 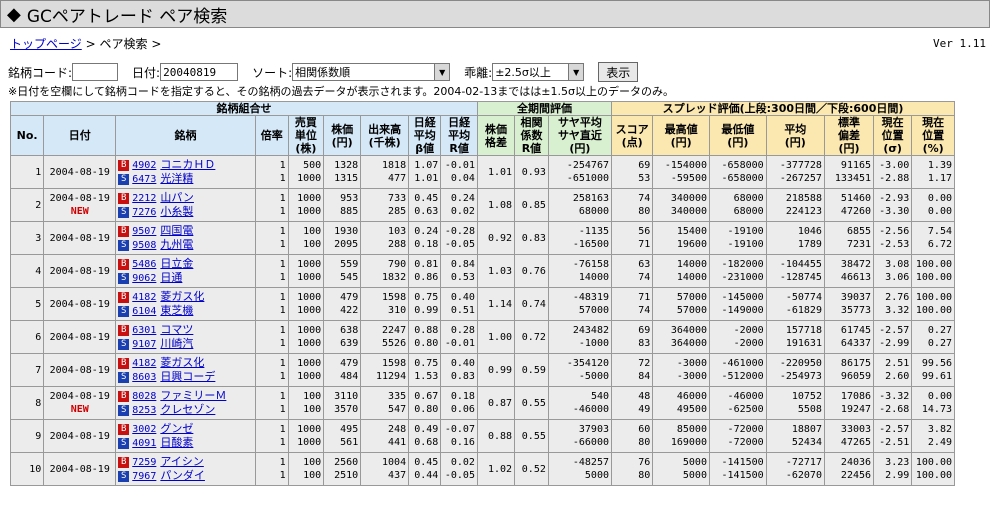 I want to click on stock-code-link: 8028, so click(x=144, y=396).